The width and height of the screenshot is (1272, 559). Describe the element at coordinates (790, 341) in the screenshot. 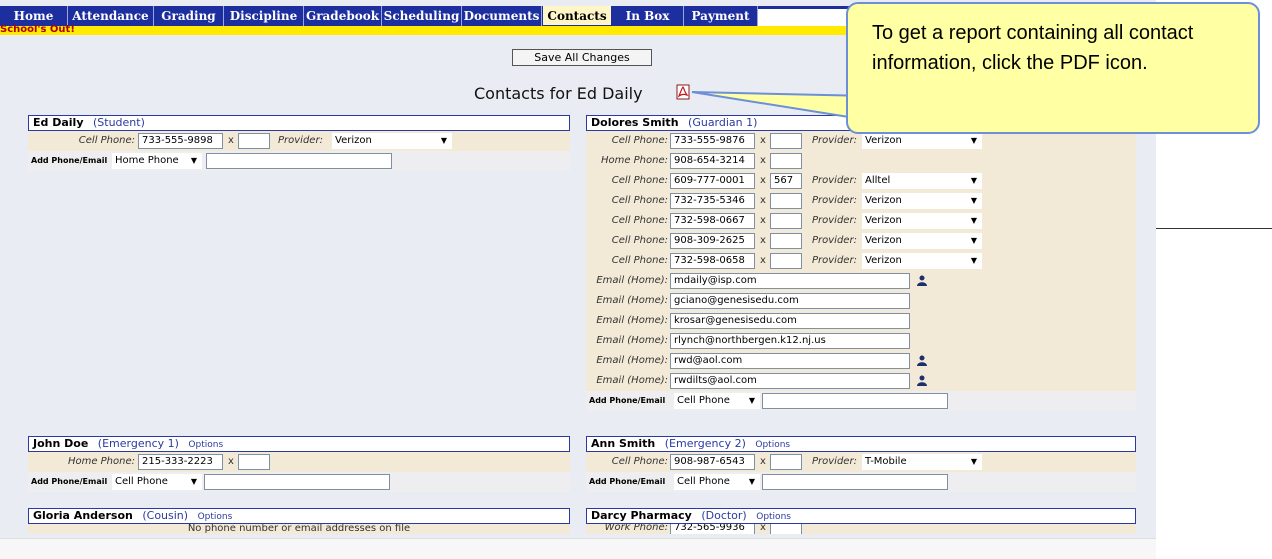

I see `email-address-input: rlynch@northbergen.k12.nj.us` at that location.